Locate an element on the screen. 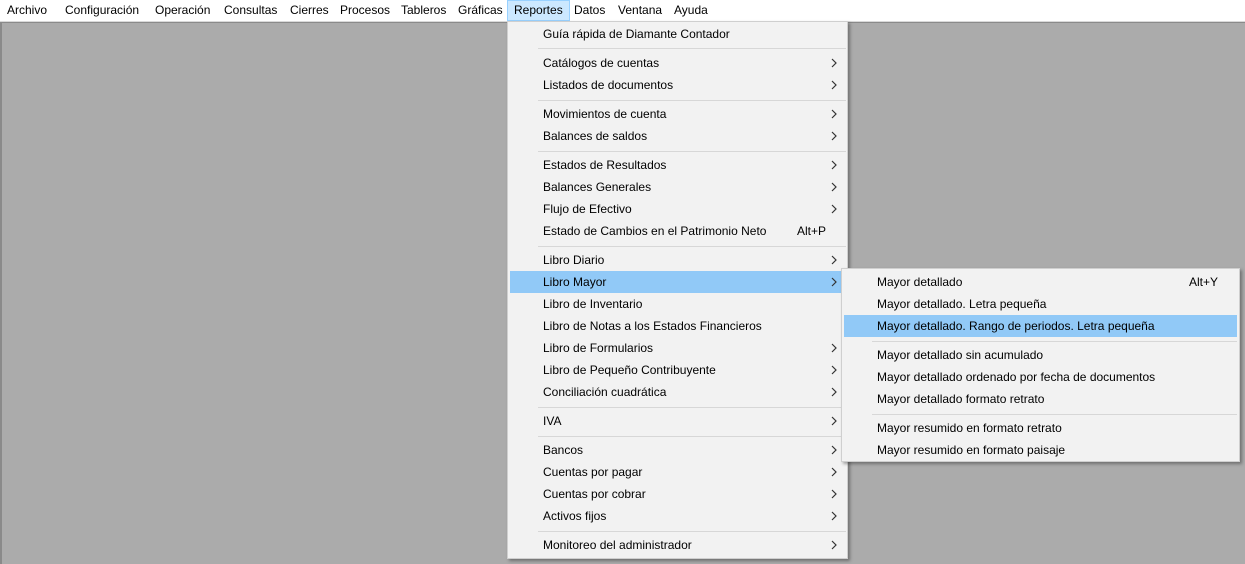 This screenshot has height=564, width=1245. menu-item-label: Mayor detallado sin acumulado is located at coordinates (960, 355).